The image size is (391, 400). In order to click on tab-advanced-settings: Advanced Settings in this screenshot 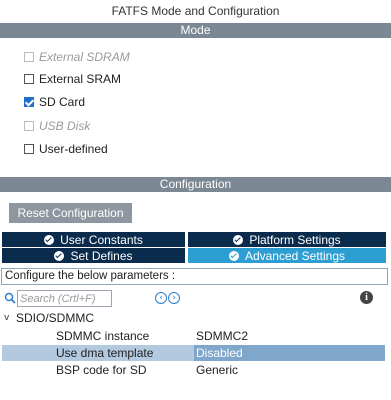, I will do `click(287, 255)`.